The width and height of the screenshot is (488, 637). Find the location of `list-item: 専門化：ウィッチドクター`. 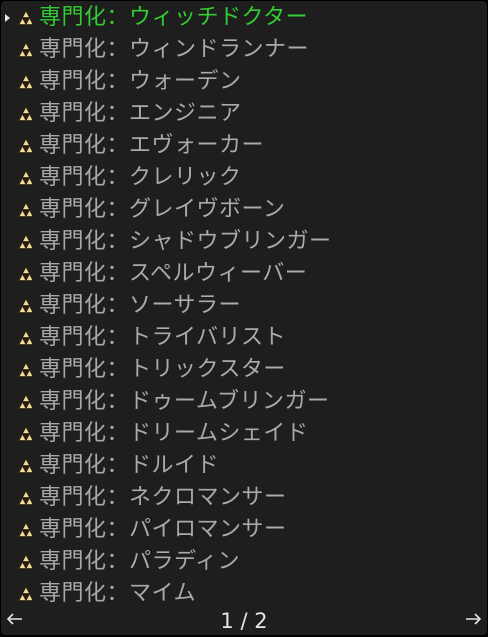

list-item: 専門化：ウィッチドクター is located at coordinates (244, 18).